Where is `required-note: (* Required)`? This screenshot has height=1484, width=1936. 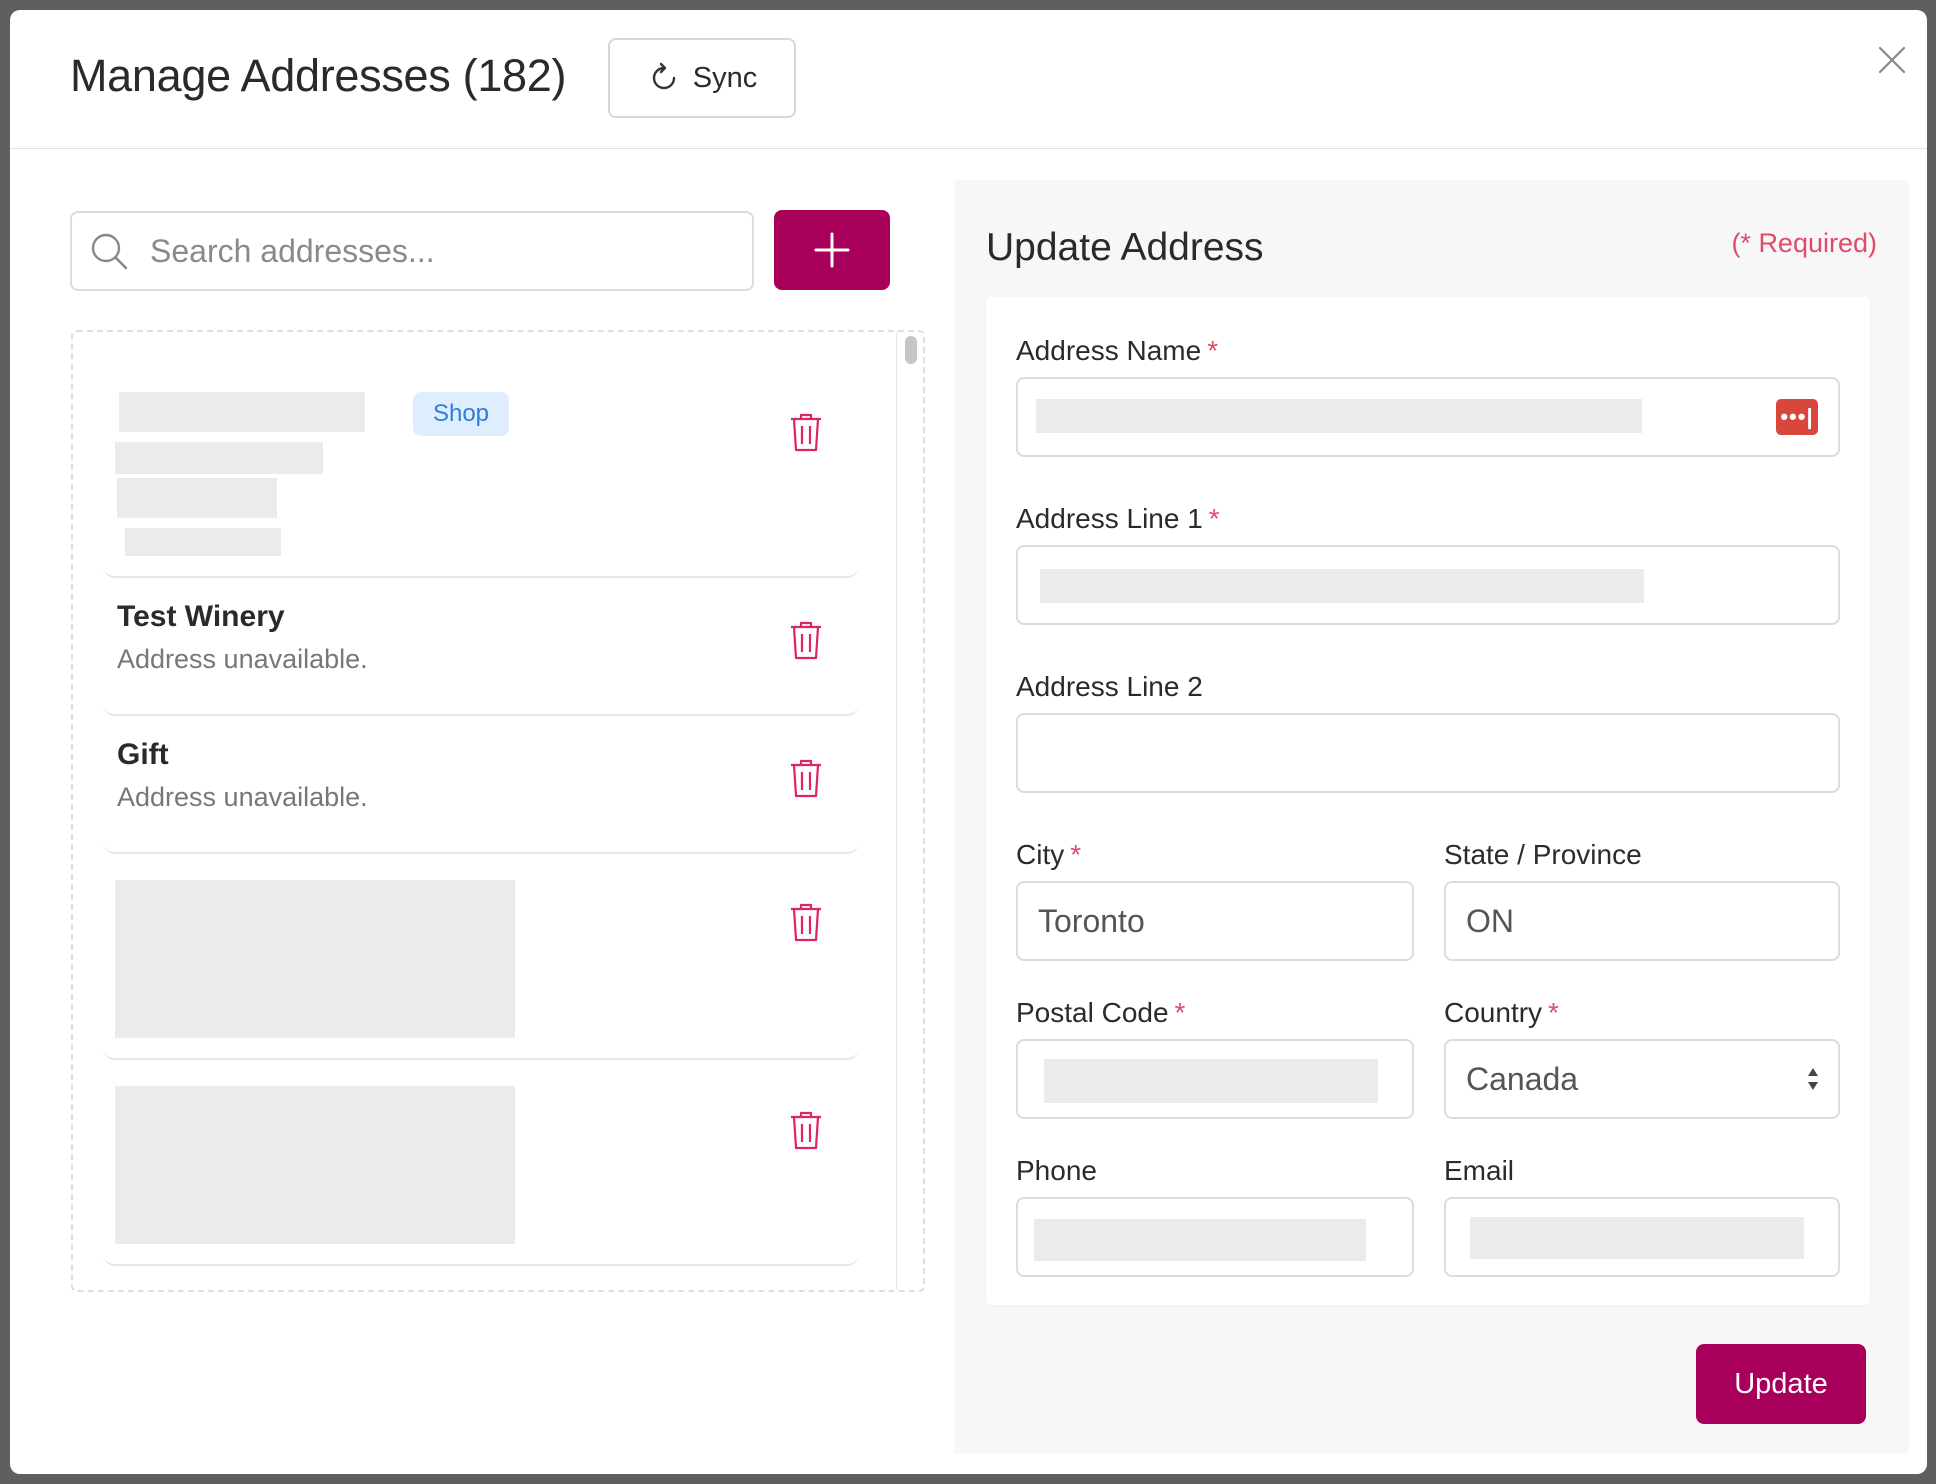 required-note: (* Required) is located at coordinates (1804, 243).